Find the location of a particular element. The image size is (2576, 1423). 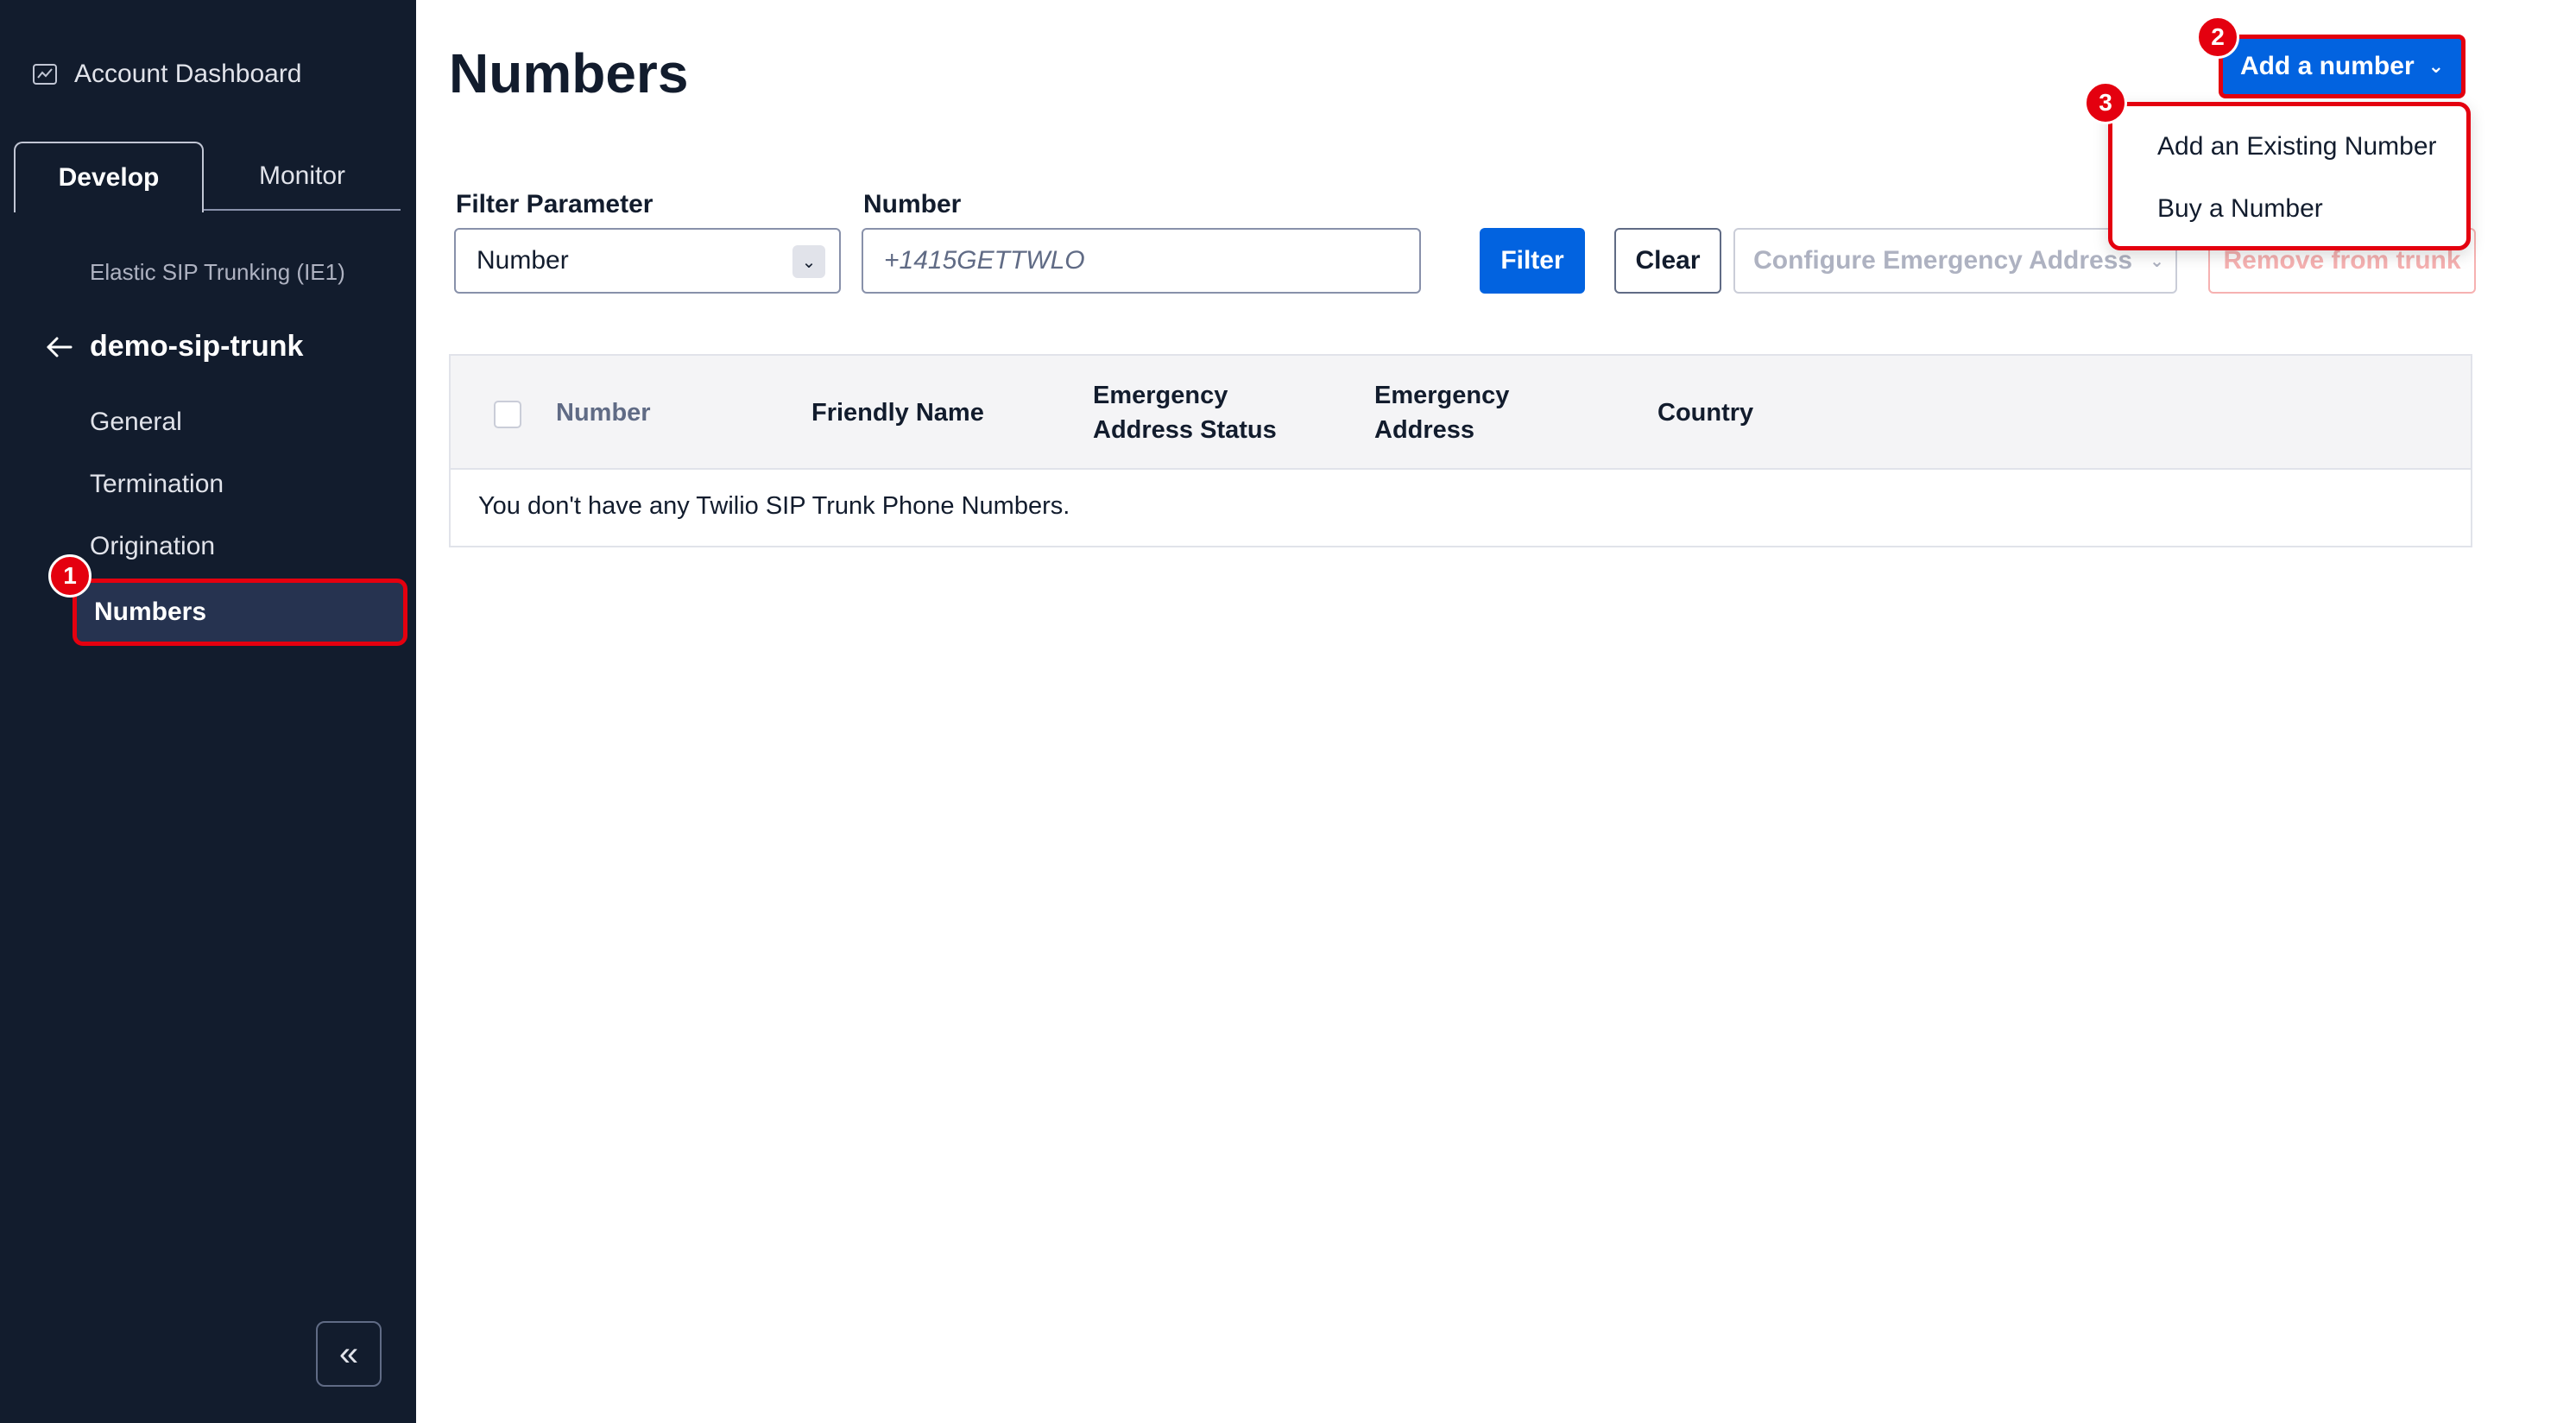

sidebar-item-general: General is located at coordinates (136, 422).